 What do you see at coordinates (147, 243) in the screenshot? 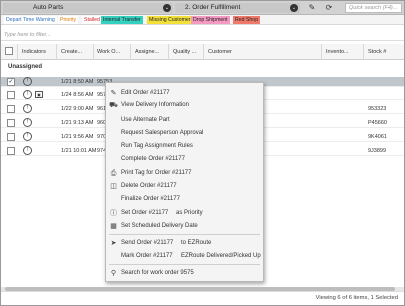
I see `menu-item-label: Send Order #21177` at bounding box center [147, 243].